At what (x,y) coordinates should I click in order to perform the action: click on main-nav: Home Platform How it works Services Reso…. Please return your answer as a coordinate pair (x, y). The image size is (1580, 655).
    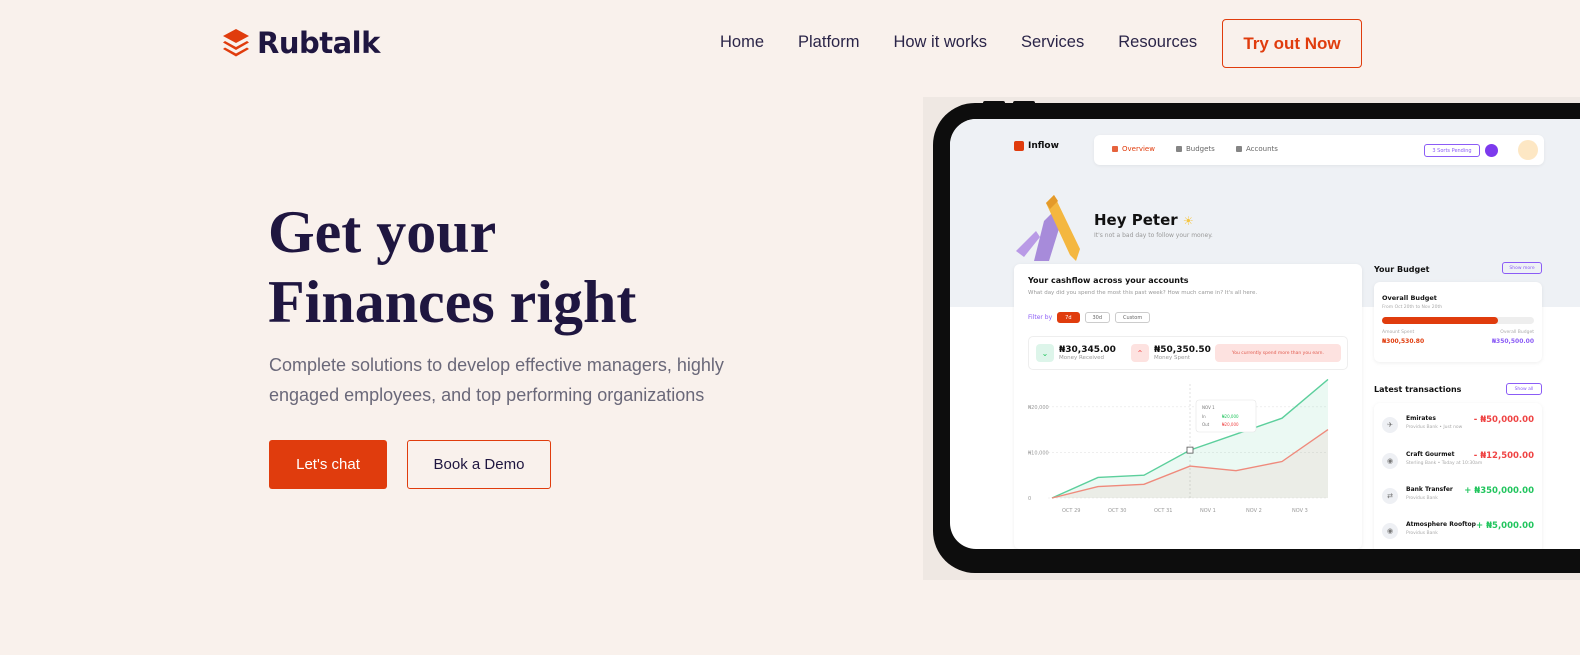
    Looking at the image, I should click on (958, 42).